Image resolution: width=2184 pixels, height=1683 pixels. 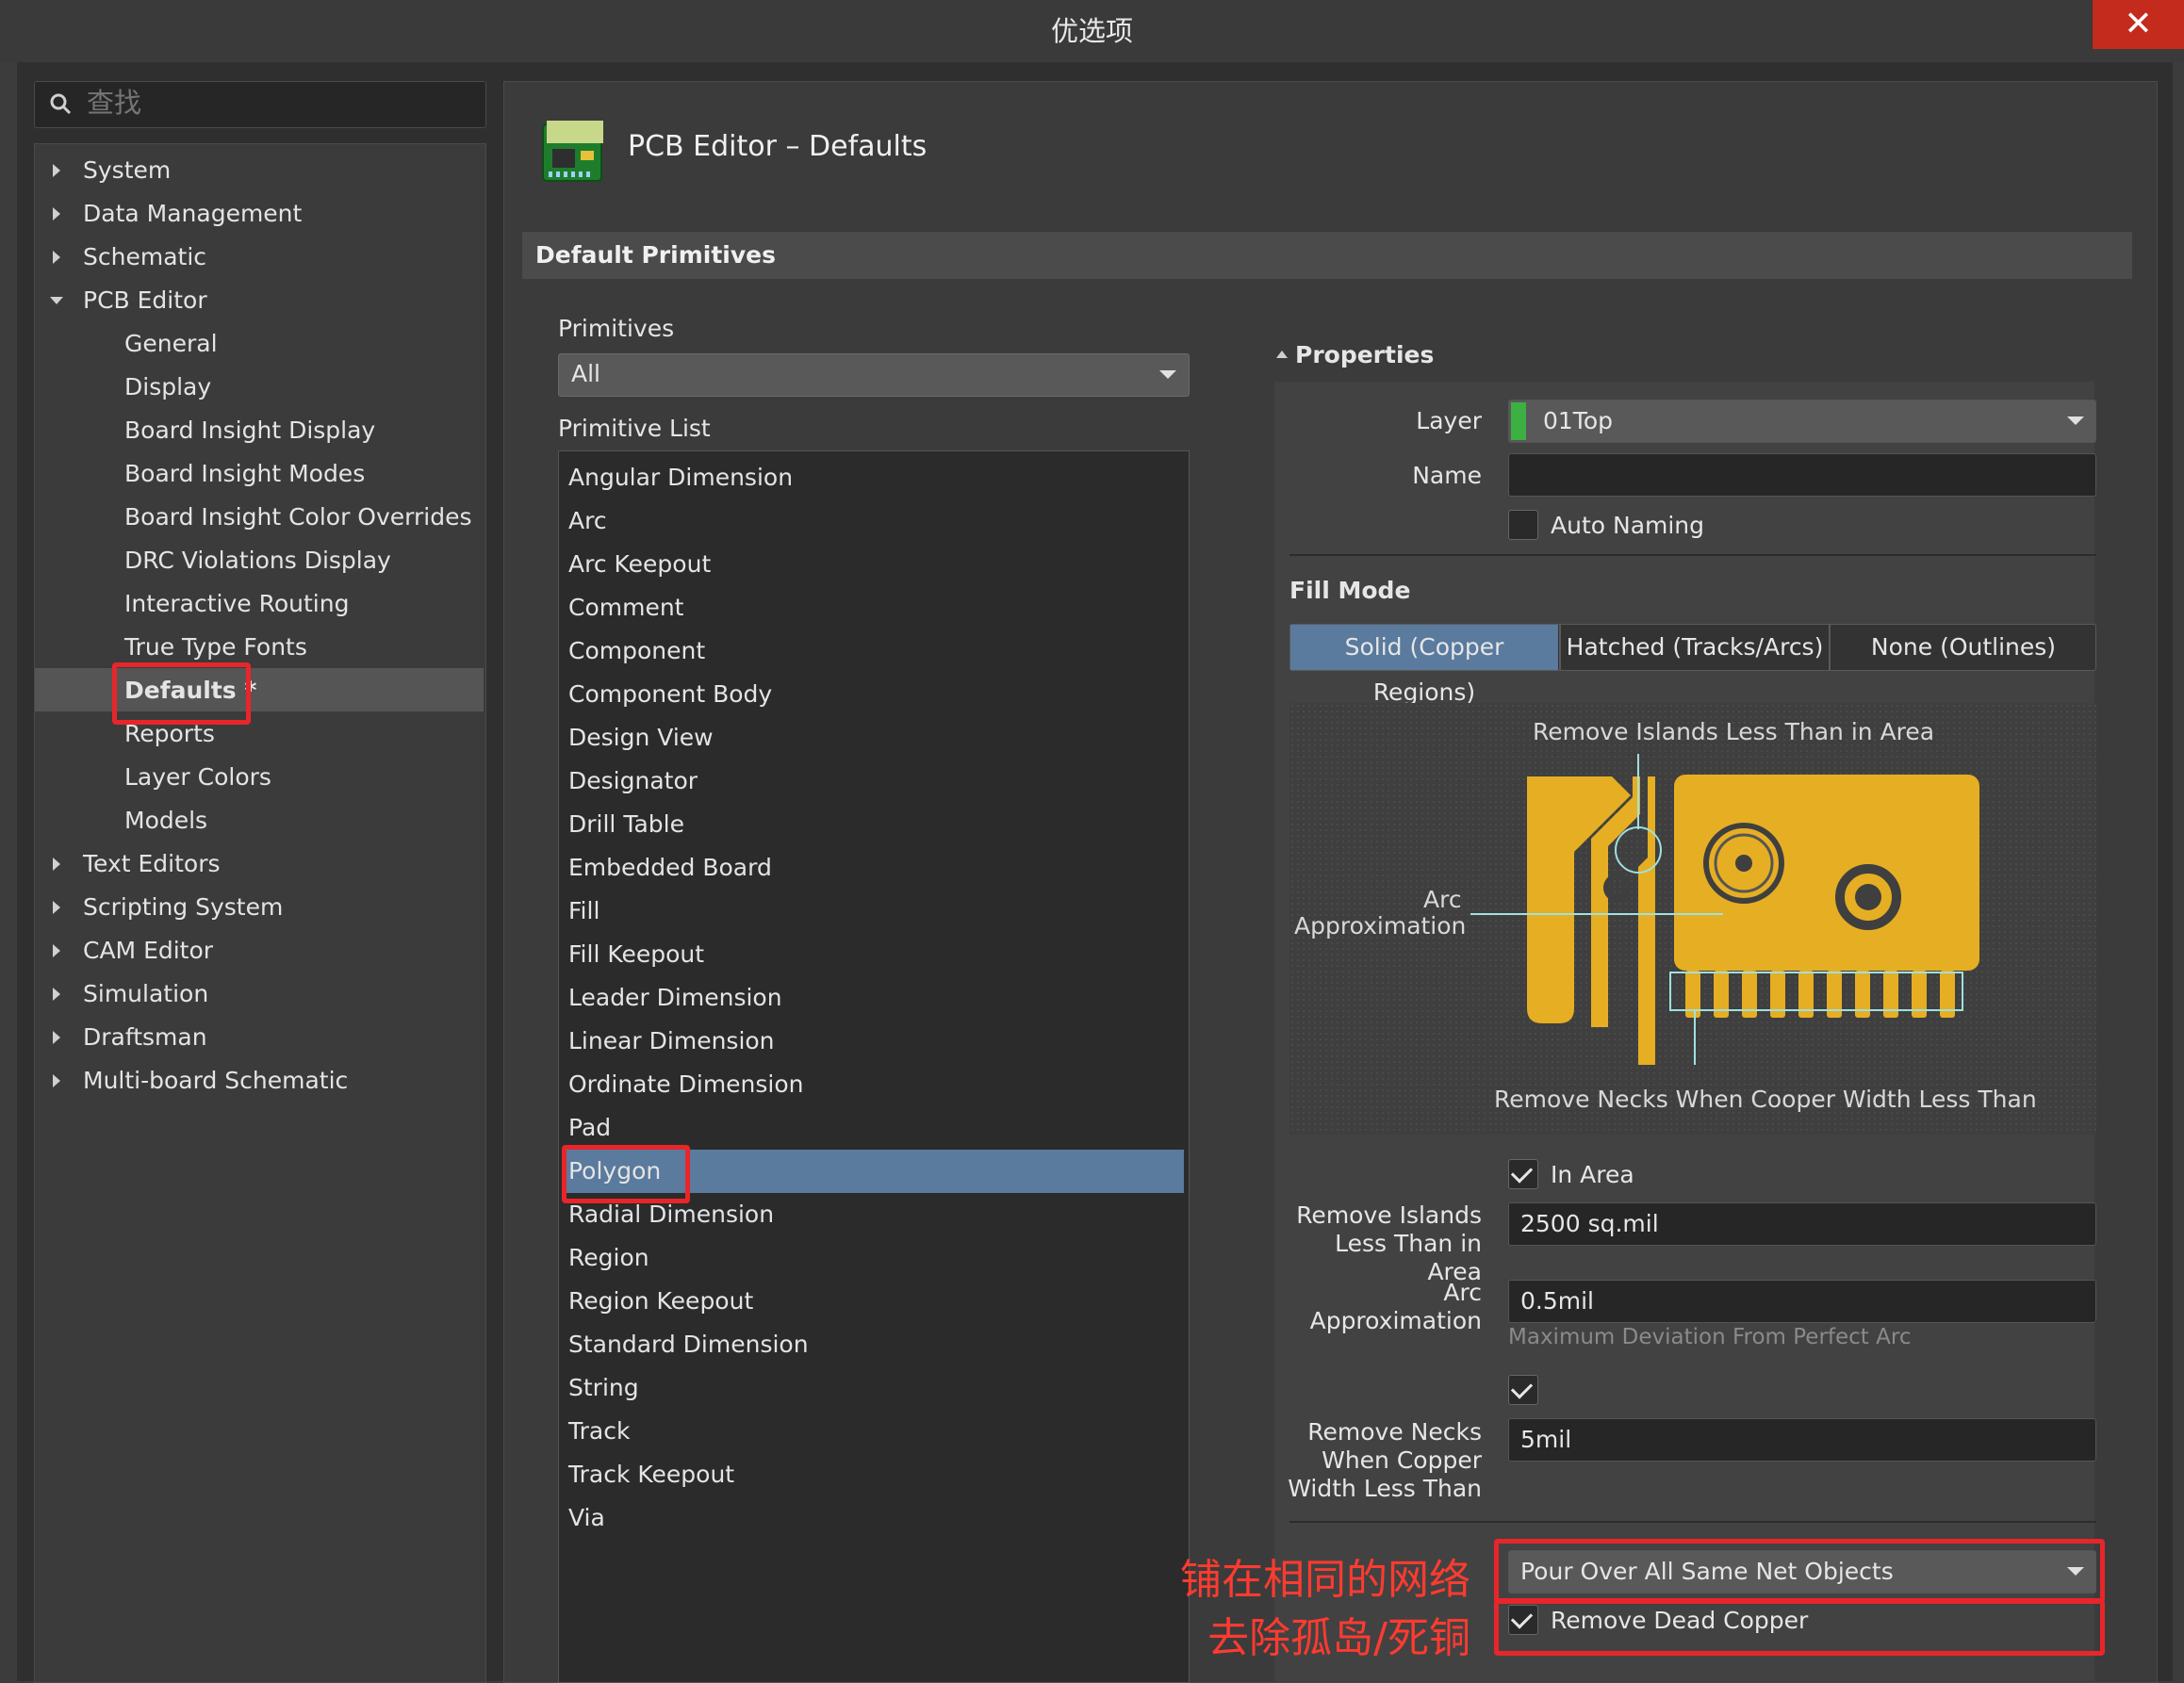 I want to click on diagram-left-caption-1: Arc, so click(x=1442, y=899).